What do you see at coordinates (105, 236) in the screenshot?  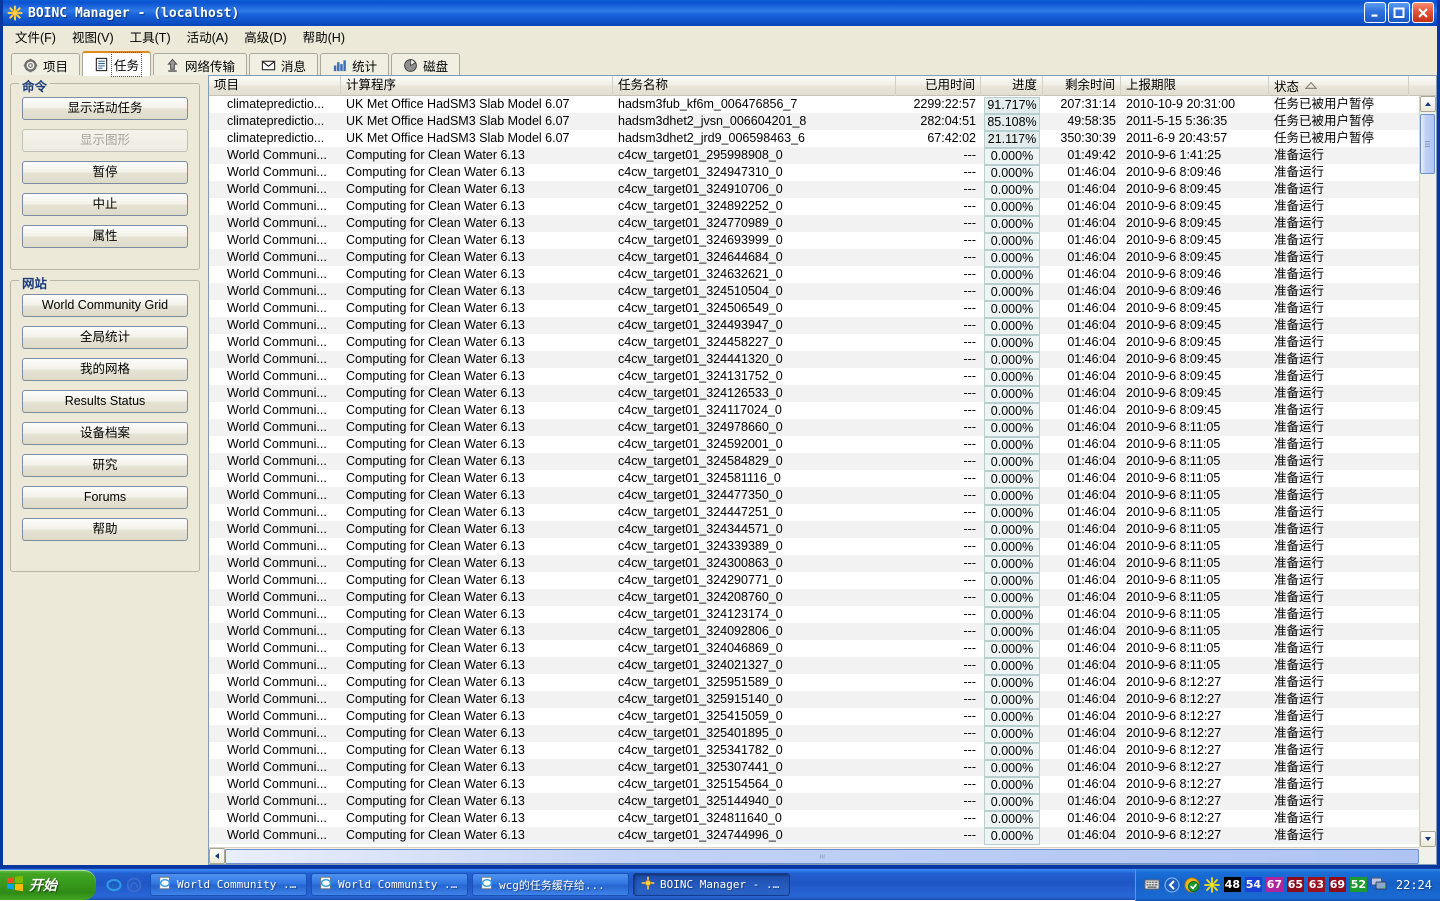 I see `command-button-5: 属性` at bounding box center [105, 236].